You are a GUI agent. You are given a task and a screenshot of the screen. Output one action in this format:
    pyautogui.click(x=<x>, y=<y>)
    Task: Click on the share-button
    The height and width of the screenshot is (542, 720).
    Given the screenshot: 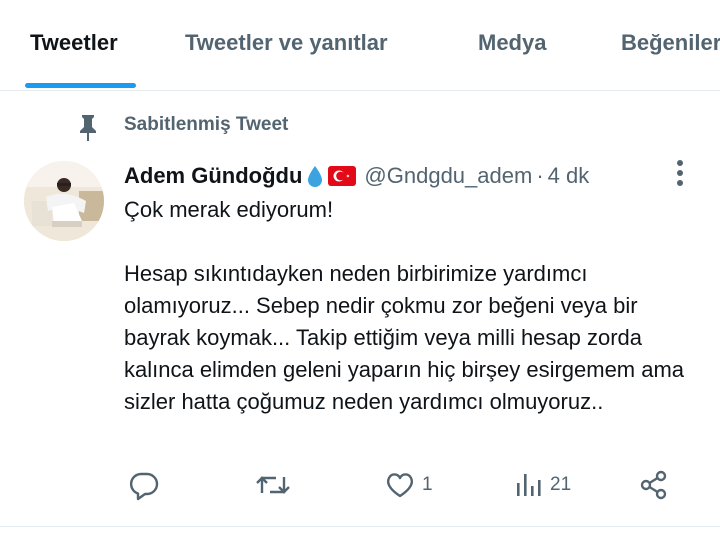 What is the action you would take?
    pyautogui.click(x=654, y=485)
    